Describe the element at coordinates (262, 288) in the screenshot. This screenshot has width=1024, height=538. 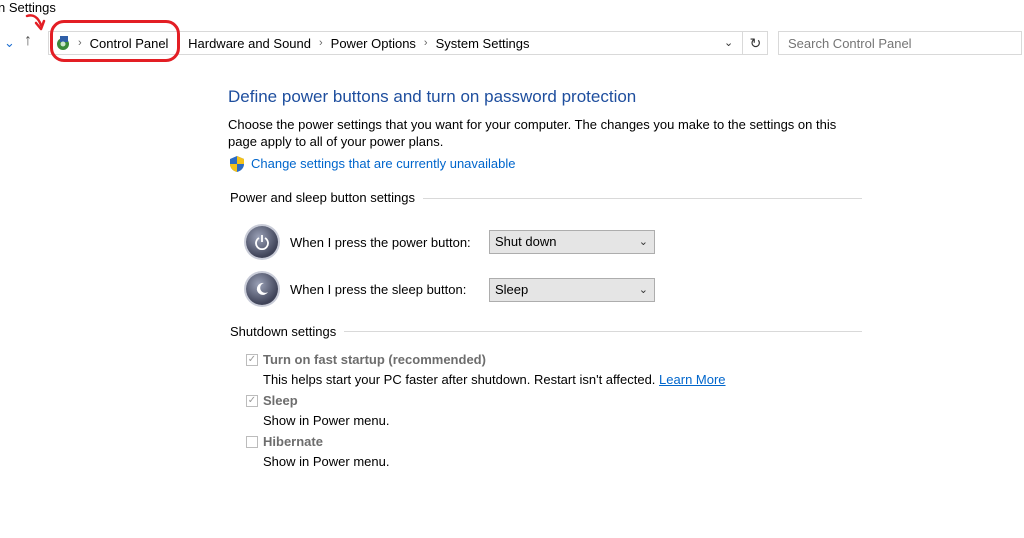
I see `moon-icon` at that location.